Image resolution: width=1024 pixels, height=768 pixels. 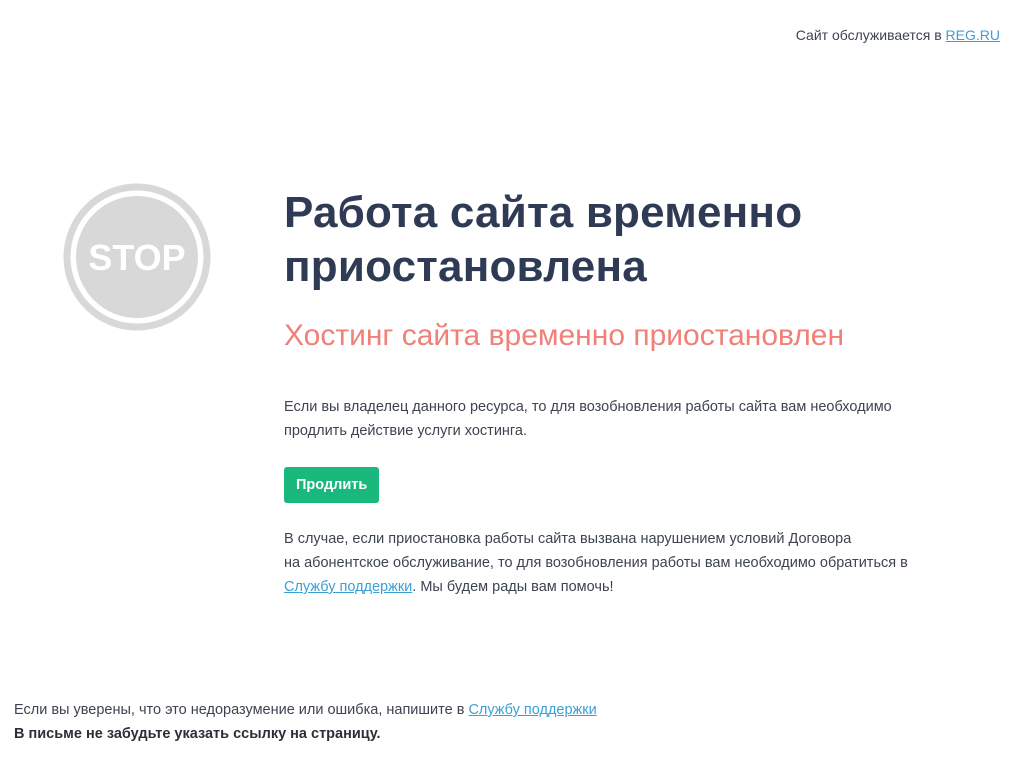 I want to click on footer-support-link: Службу поддержки, so click(x=532, y=710).